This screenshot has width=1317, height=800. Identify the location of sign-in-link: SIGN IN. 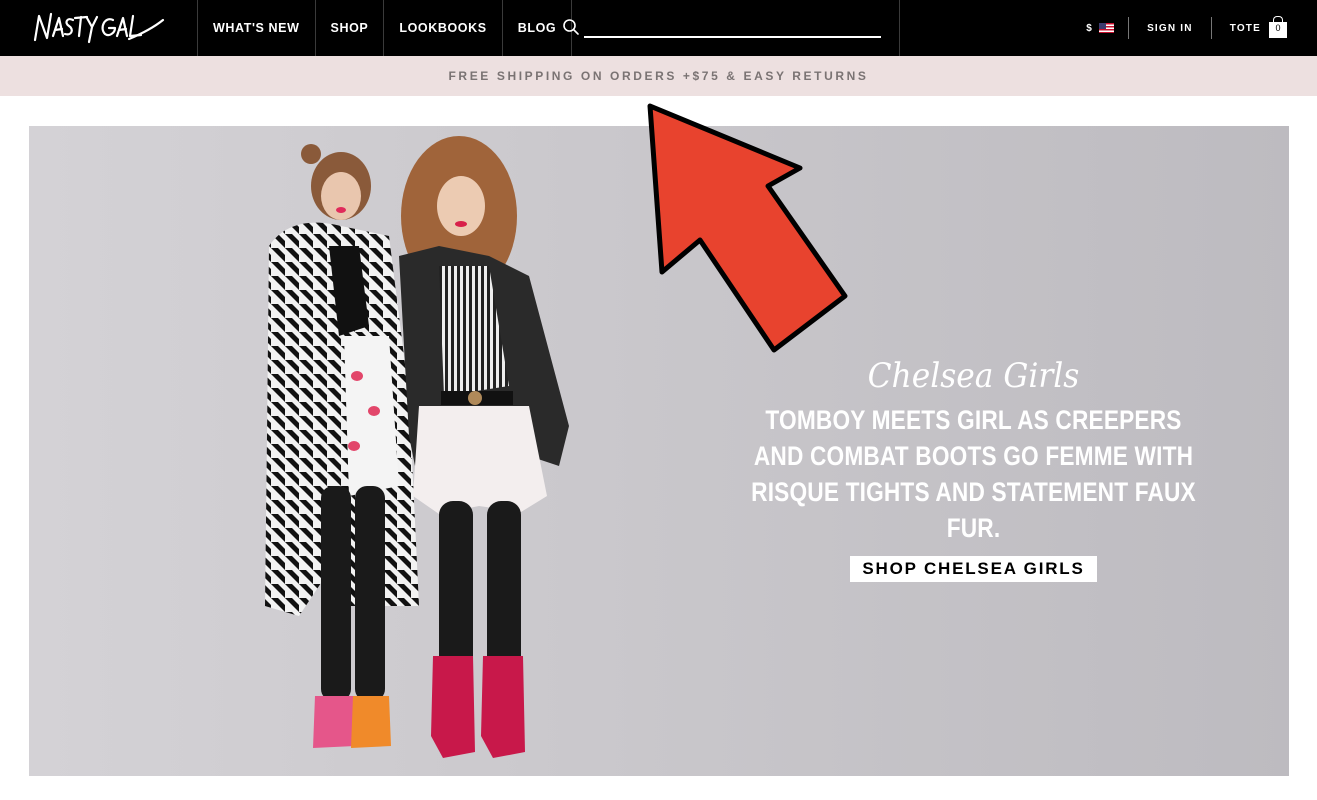
(1170, 28).